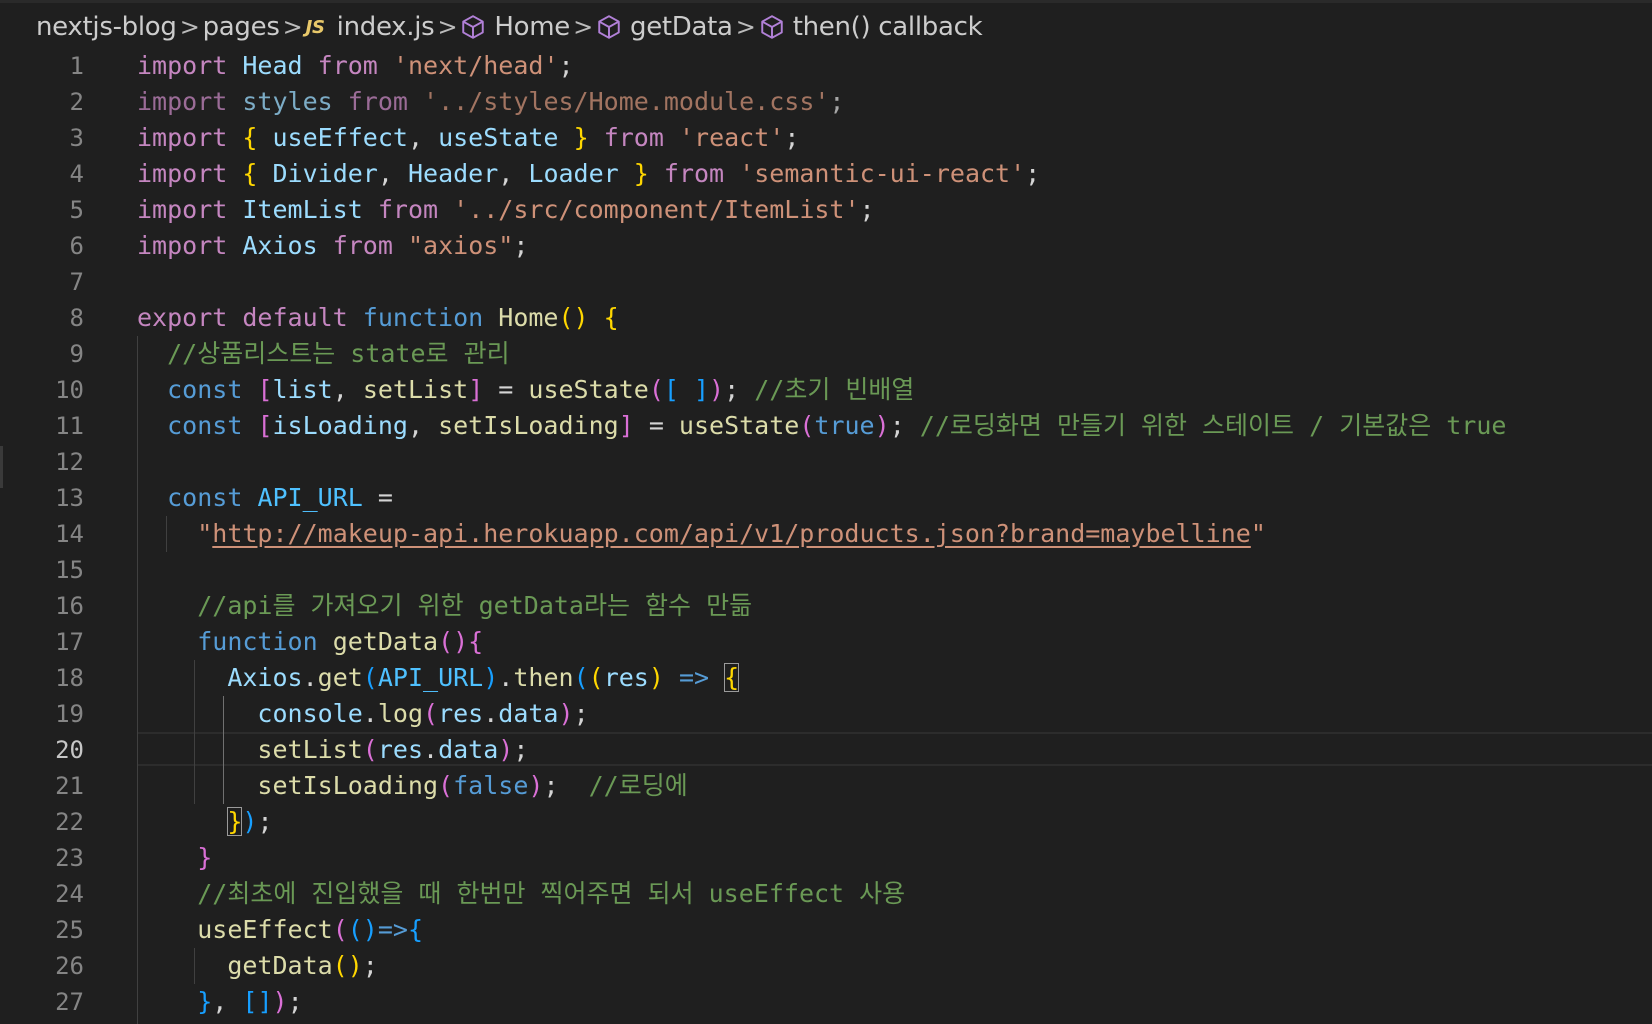  Describe the element at coordinates (826, 642) in the screenshot. I see `code-line: 17 function getData(){` at that location.